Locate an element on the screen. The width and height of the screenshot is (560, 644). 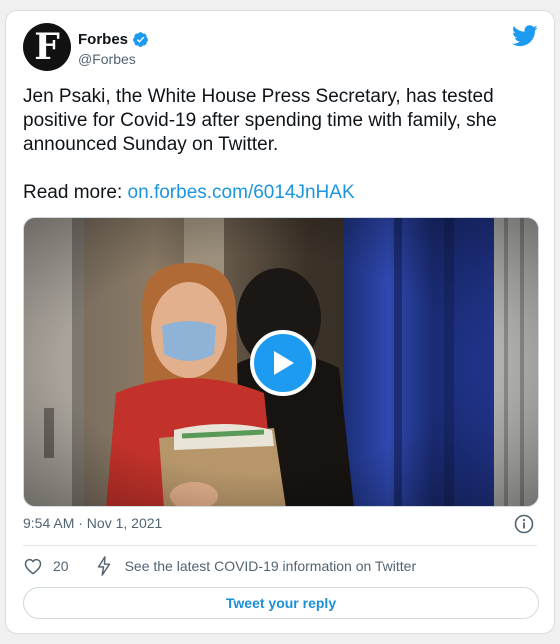
heart-icon is located at coordinates (33, 566).